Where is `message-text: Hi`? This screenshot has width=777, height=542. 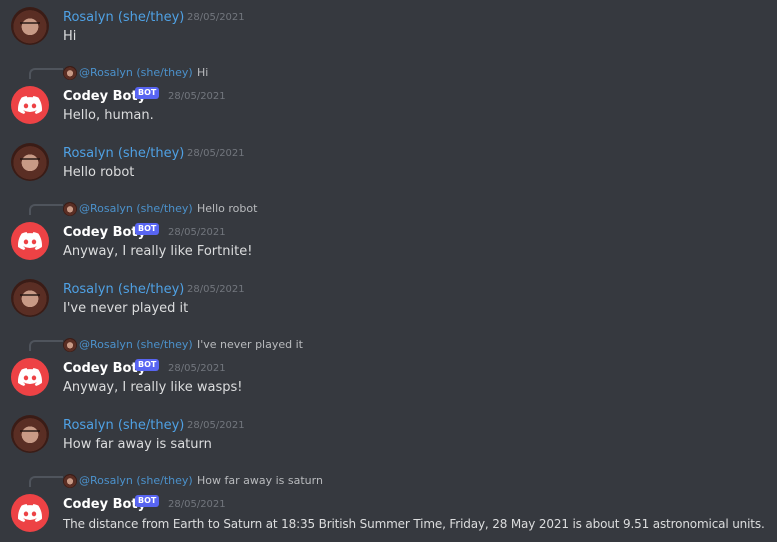 message-text: Hi is located at coordinates (70, 36).